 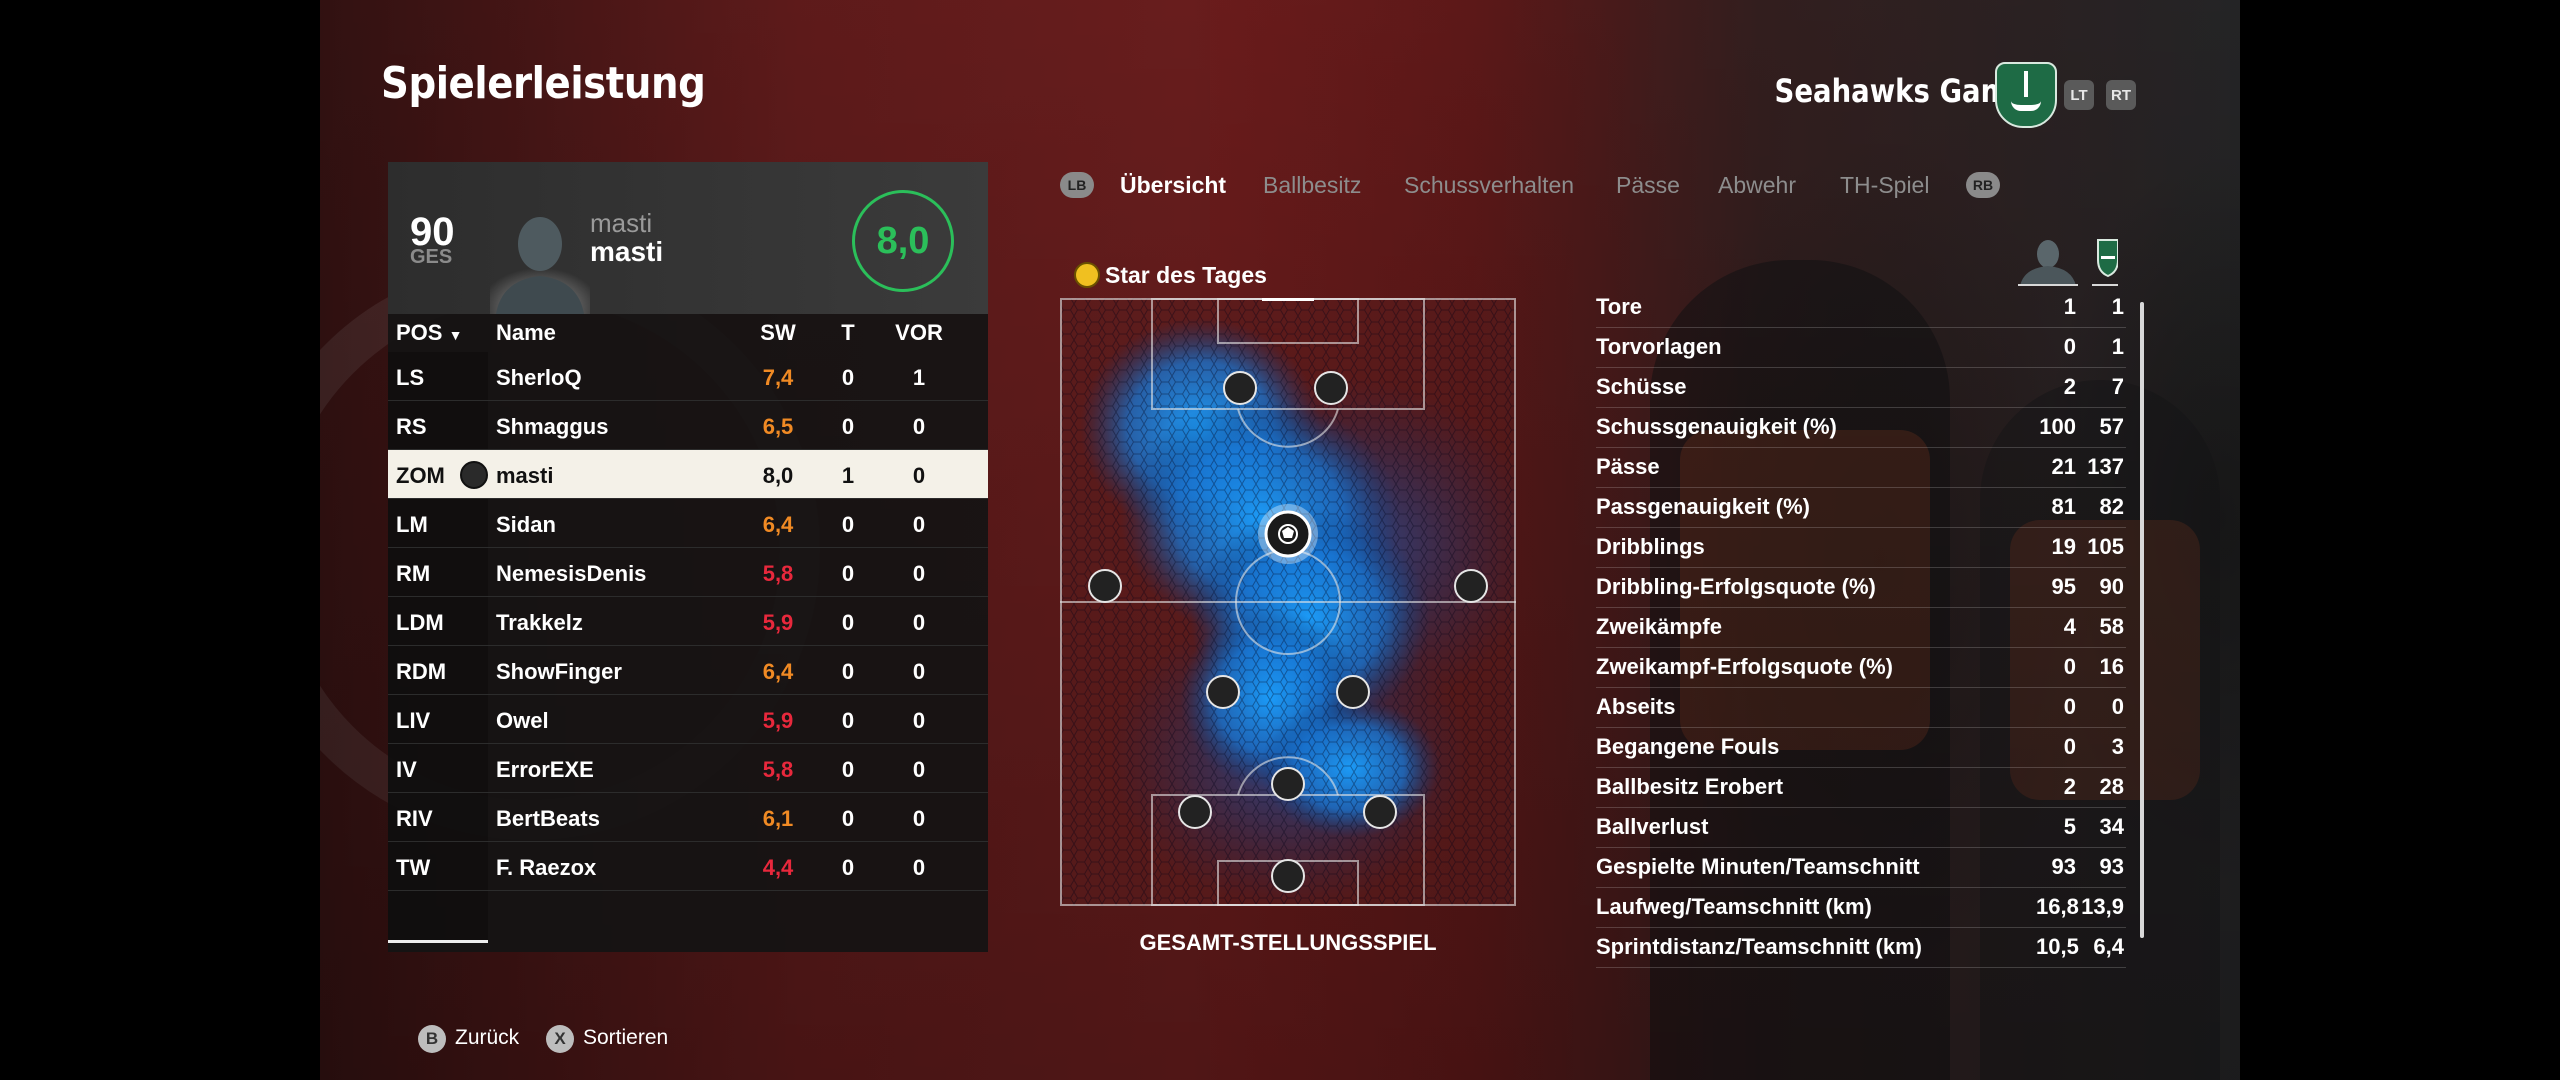 I want to click on stat-label: Ballverlust, so click(x=1652, y=826).